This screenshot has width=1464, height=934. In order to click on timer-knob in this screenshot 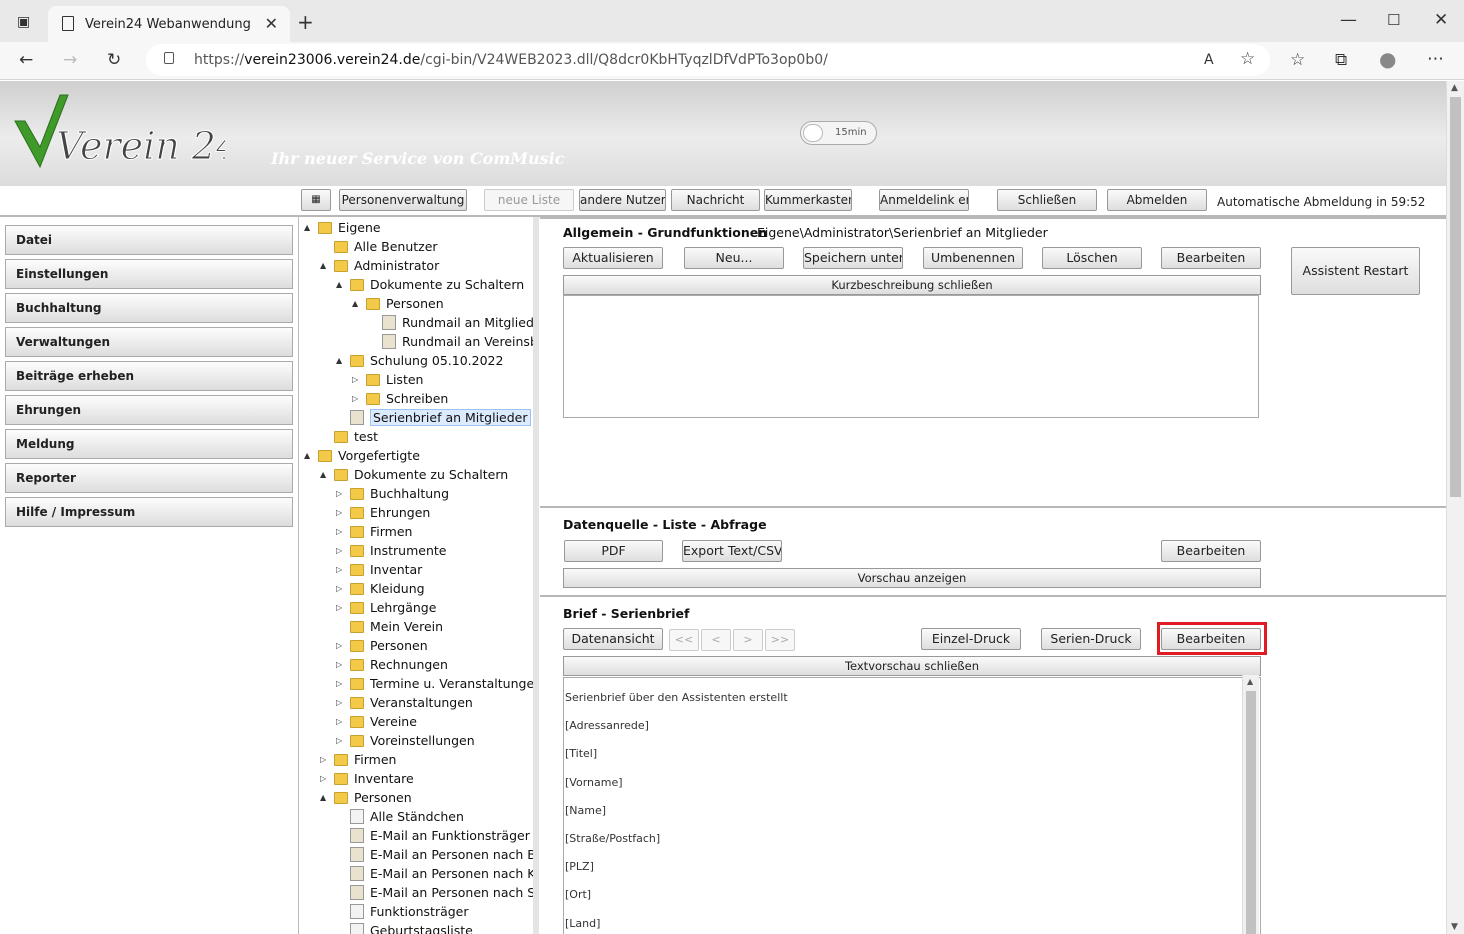, I will do `click(813, 133)`.